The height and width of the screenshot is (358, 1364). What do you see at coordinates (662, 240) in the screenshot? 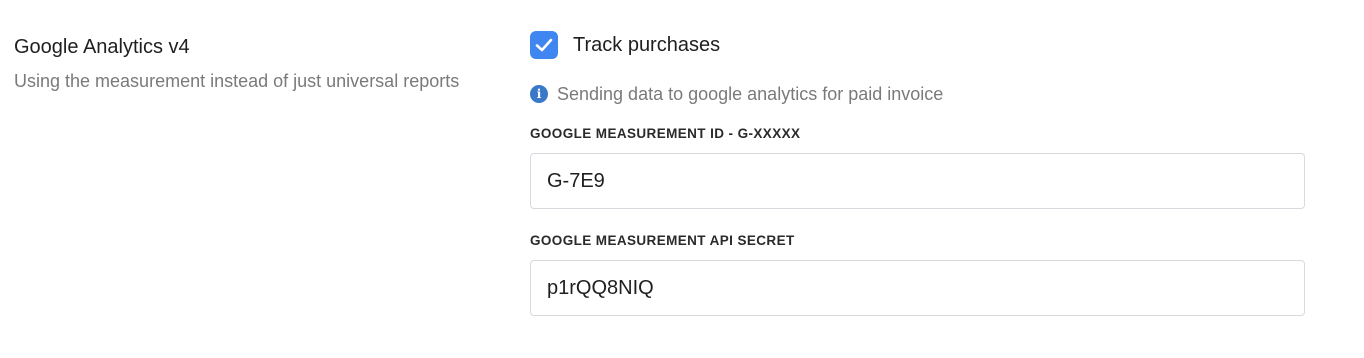
I see `api-secret-label: GOOGLE MEASUREMENT API SECRET` at bounding box center [662, 240].